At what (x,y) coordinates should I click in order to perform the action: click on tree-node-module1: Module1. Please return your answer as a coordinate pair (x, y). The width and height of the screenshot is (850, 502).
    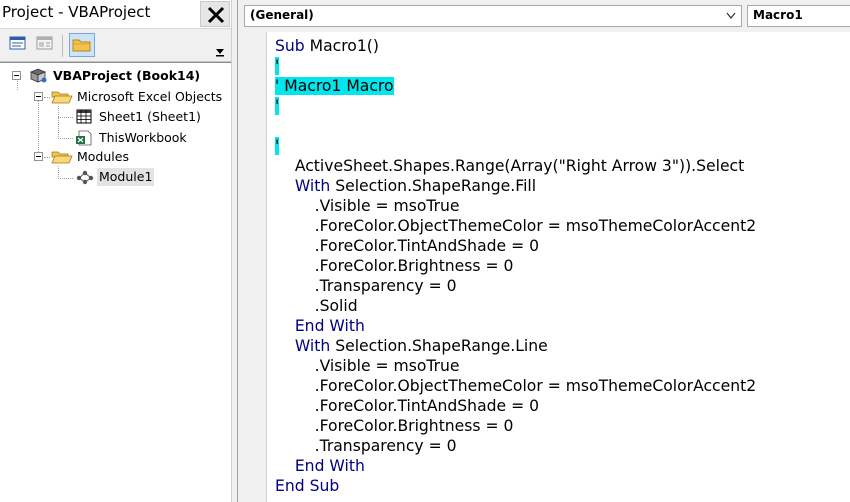
    Looking at the image, I should click on (115, 177).